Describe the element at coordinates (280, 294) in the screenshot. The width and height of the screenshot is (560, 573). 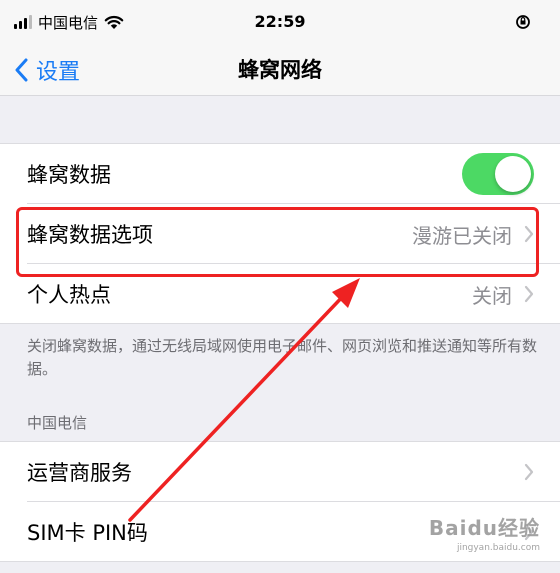
I see `personal-hotspot-row: 个人热点 关闭` at that location.